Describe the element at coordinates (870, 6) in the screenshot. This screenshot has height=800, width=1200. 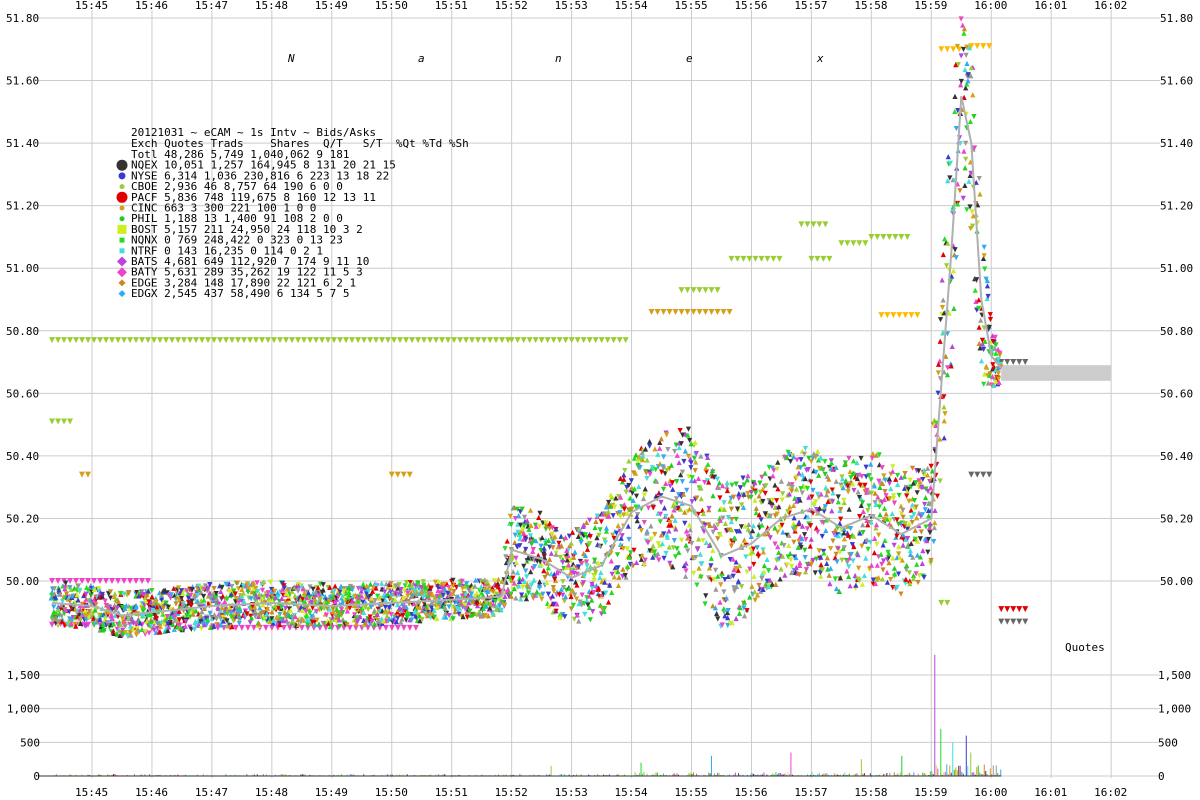
I see `x-tick-label-top: 15:58` at that location.